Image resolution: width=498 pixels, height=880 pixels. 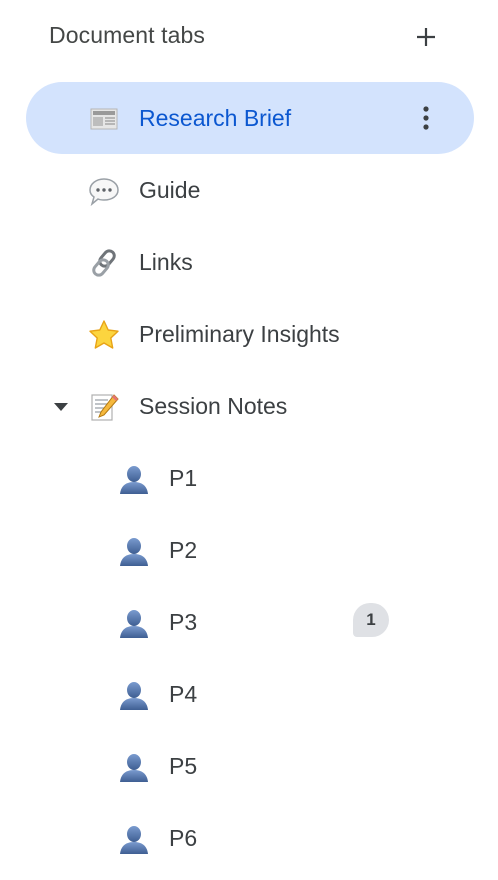 I want to click on tab-label: Research Brief, so click(x=215, y=118).